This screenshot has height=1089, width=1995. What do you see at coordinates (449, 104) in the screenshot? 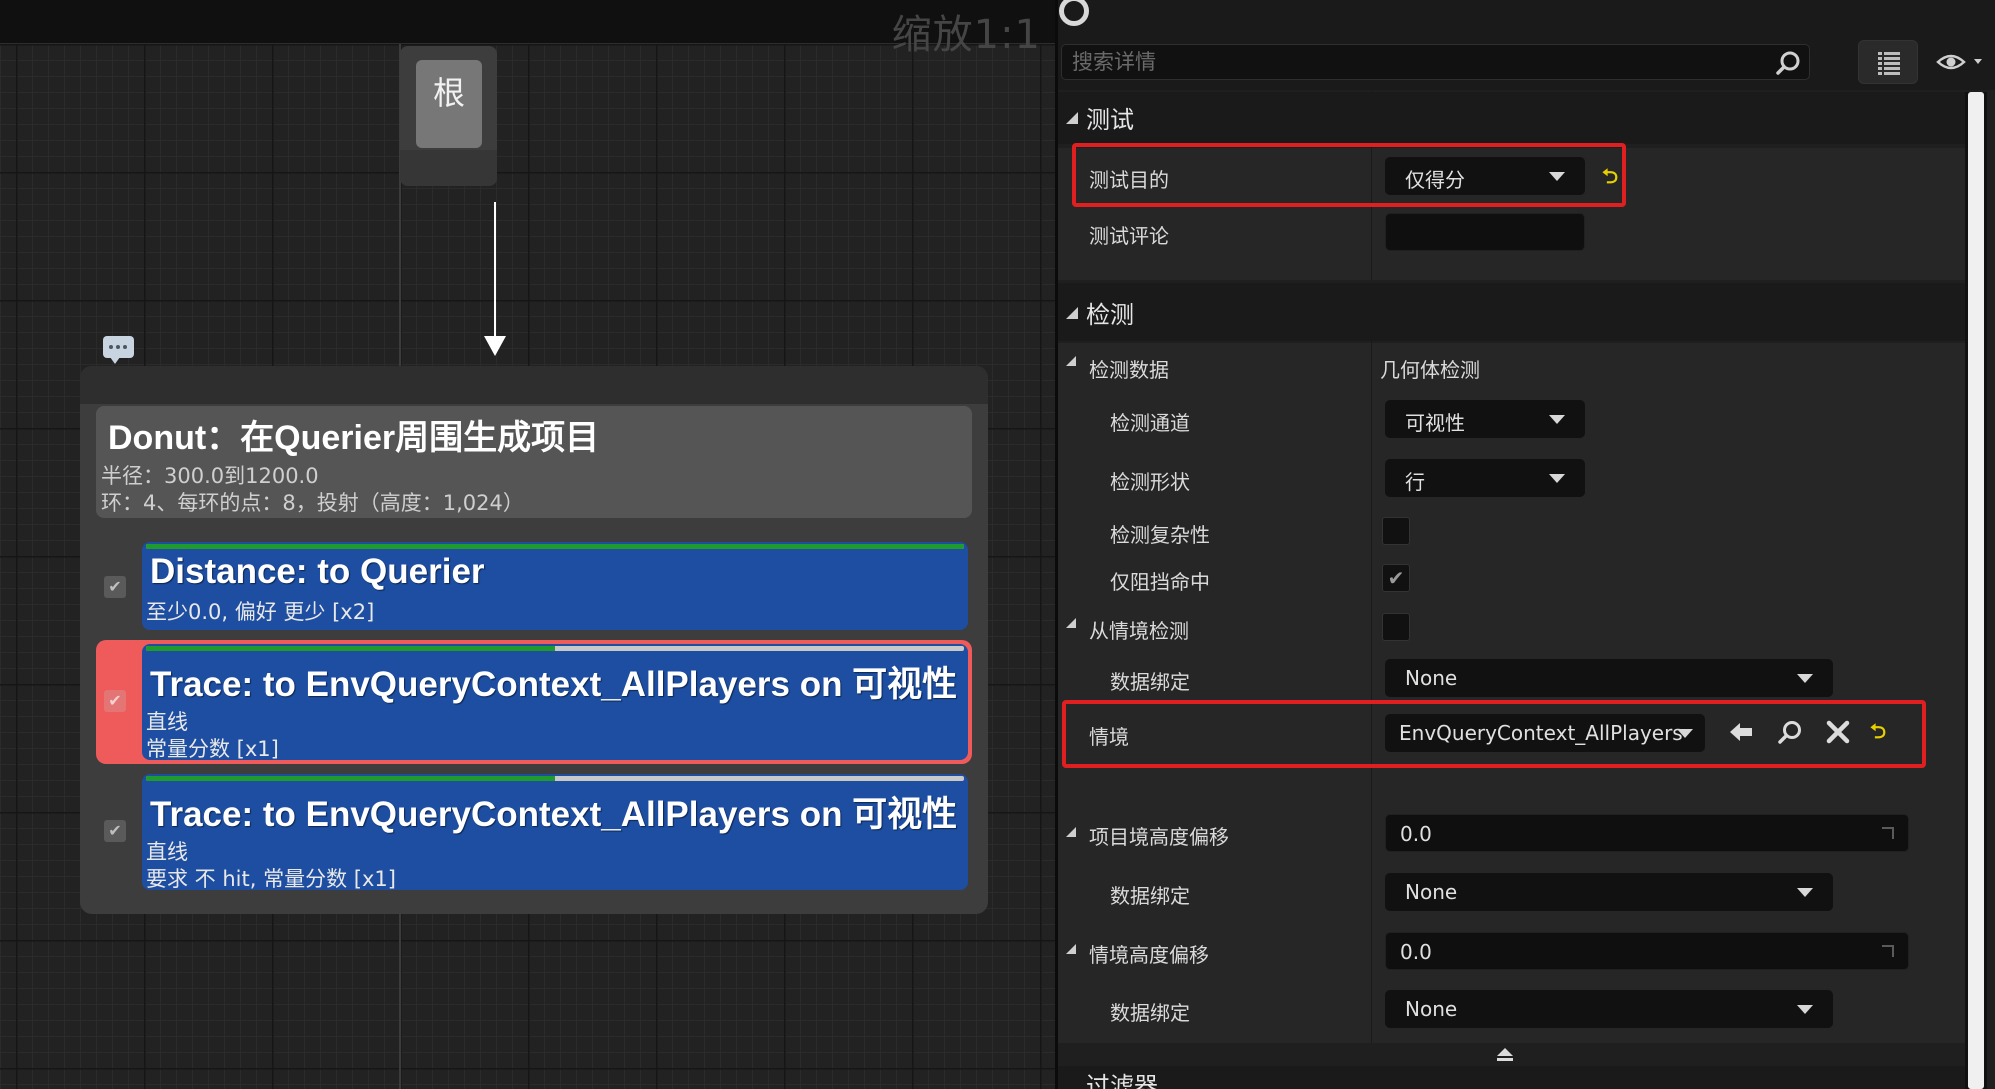
I see `root-node-label: 根` at bounding box center [449, 104].